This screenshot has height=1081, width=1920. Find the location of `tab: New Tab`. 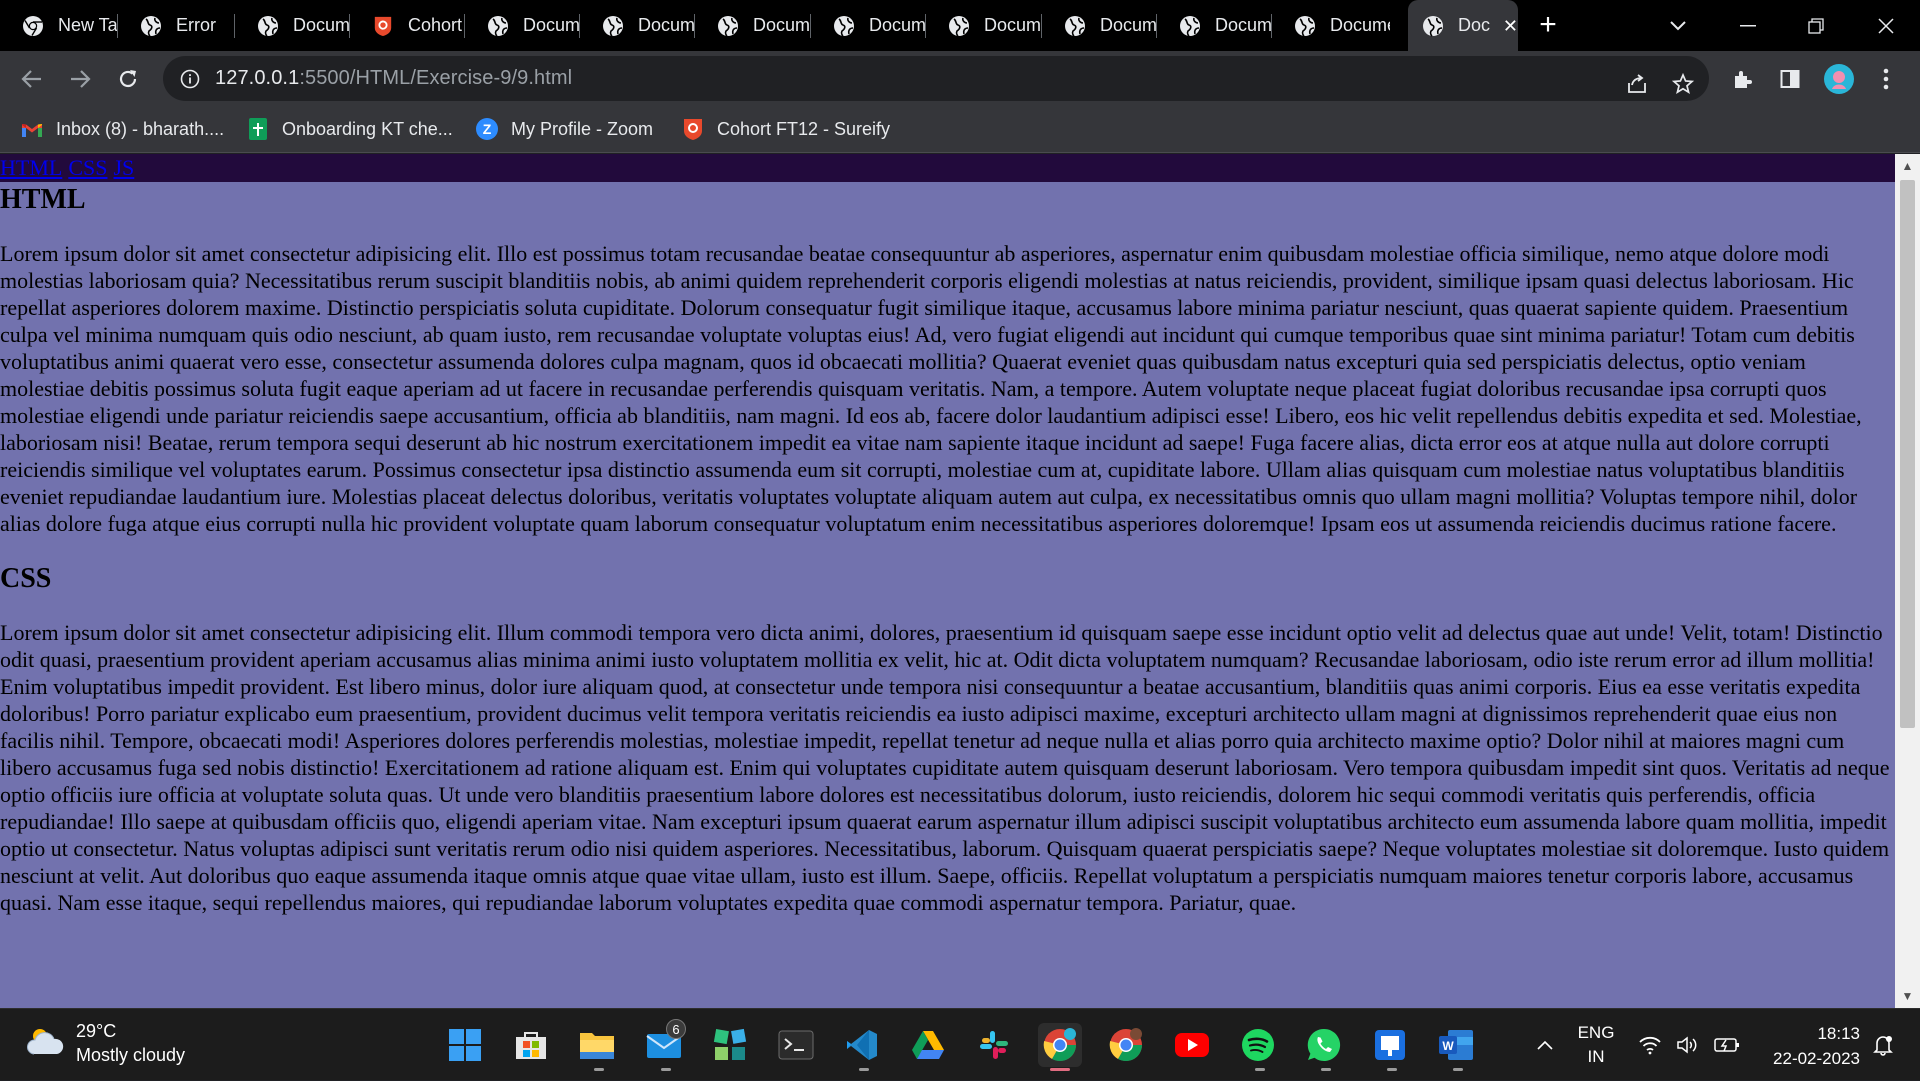

tab: New Tab is located at coordinates (59, 25).